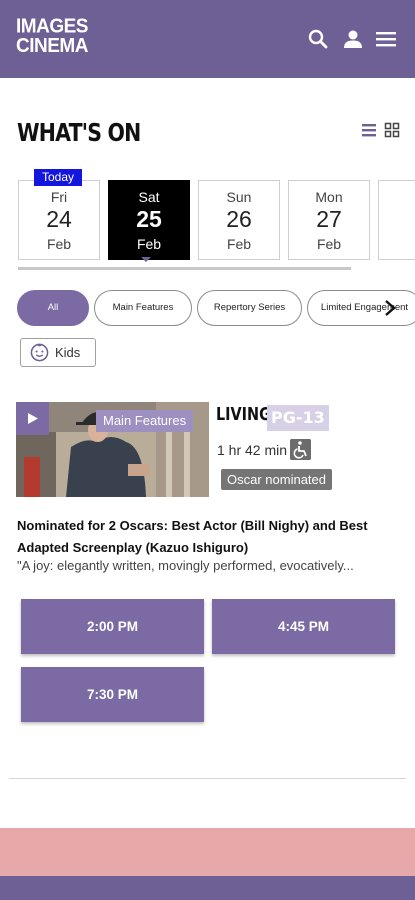 Image resolution: width=415 pixels, height=900 pixels. I want to click on menu-icon, so click(386, 39).